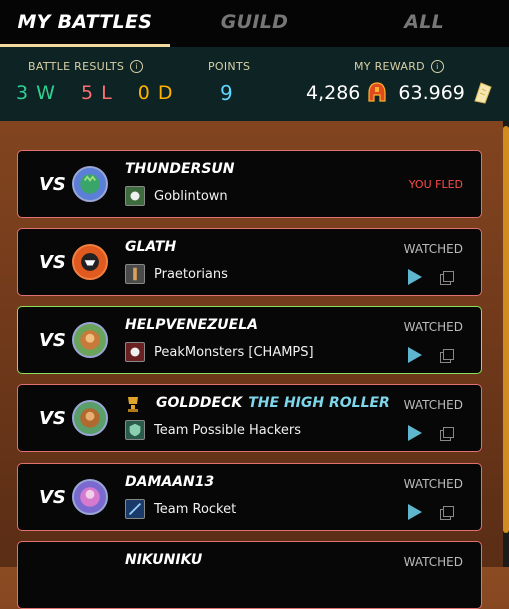 The width and height of the screenshot is (509, 609). What do you see at coordinates (179, 169) in the screenshot?
I see `opponent-name: THUNDERSUN` at bounding box center [179, 169].